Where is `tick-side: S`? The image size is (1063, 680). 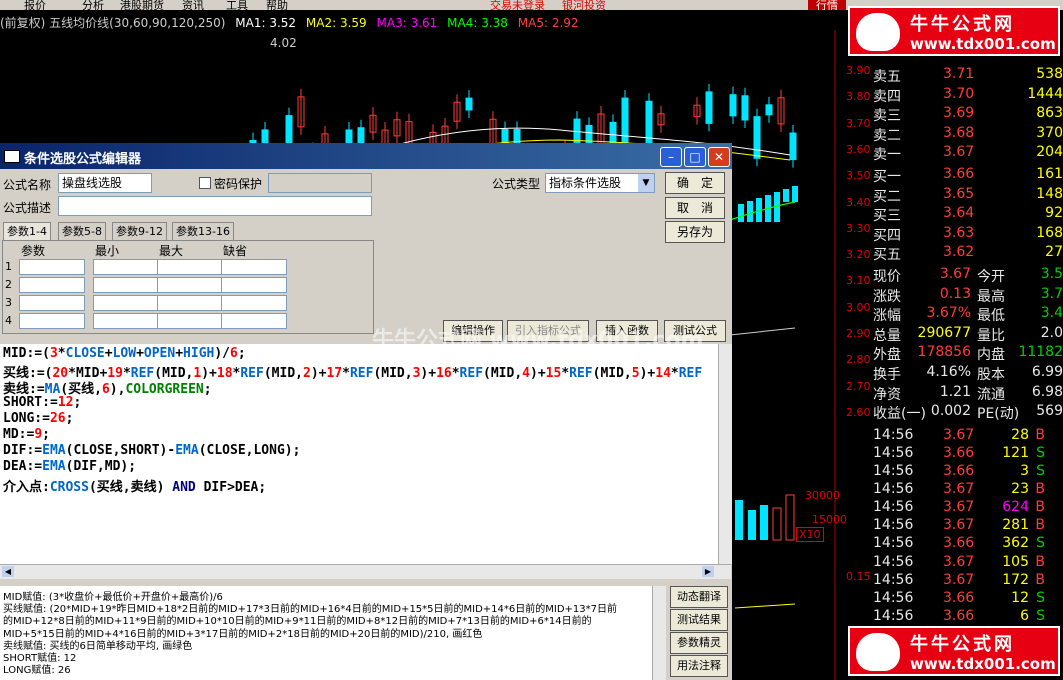 tick-side: S is located at coordinates (1040, 615).